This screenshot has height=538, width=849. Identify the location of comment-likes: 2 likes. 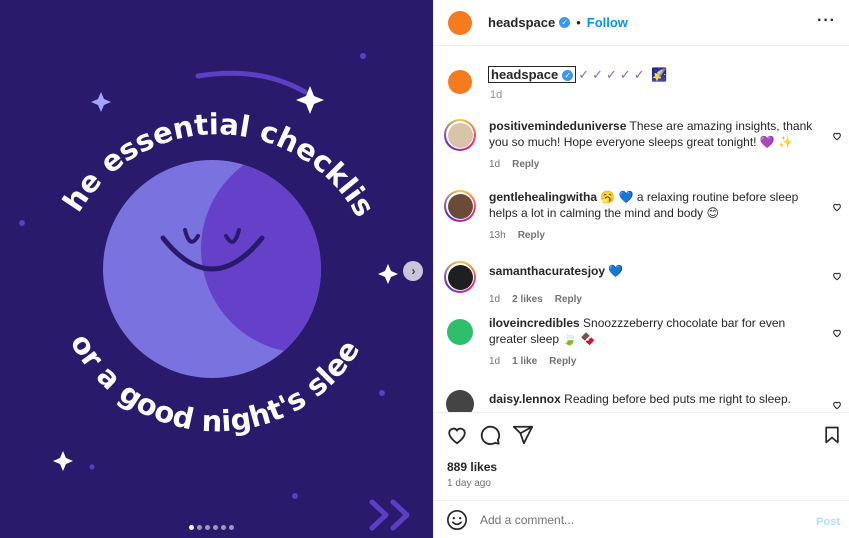
(527, 300).